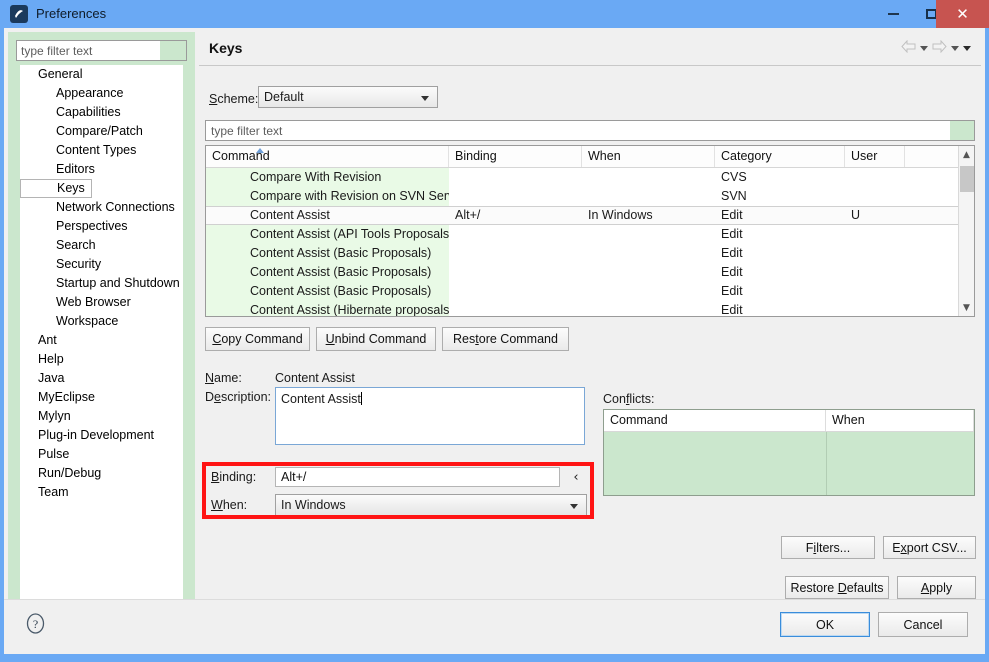 This screenshot has height=662, width=989. I want to click on table-row: Compare With Revision CVS, so click(590, 177).